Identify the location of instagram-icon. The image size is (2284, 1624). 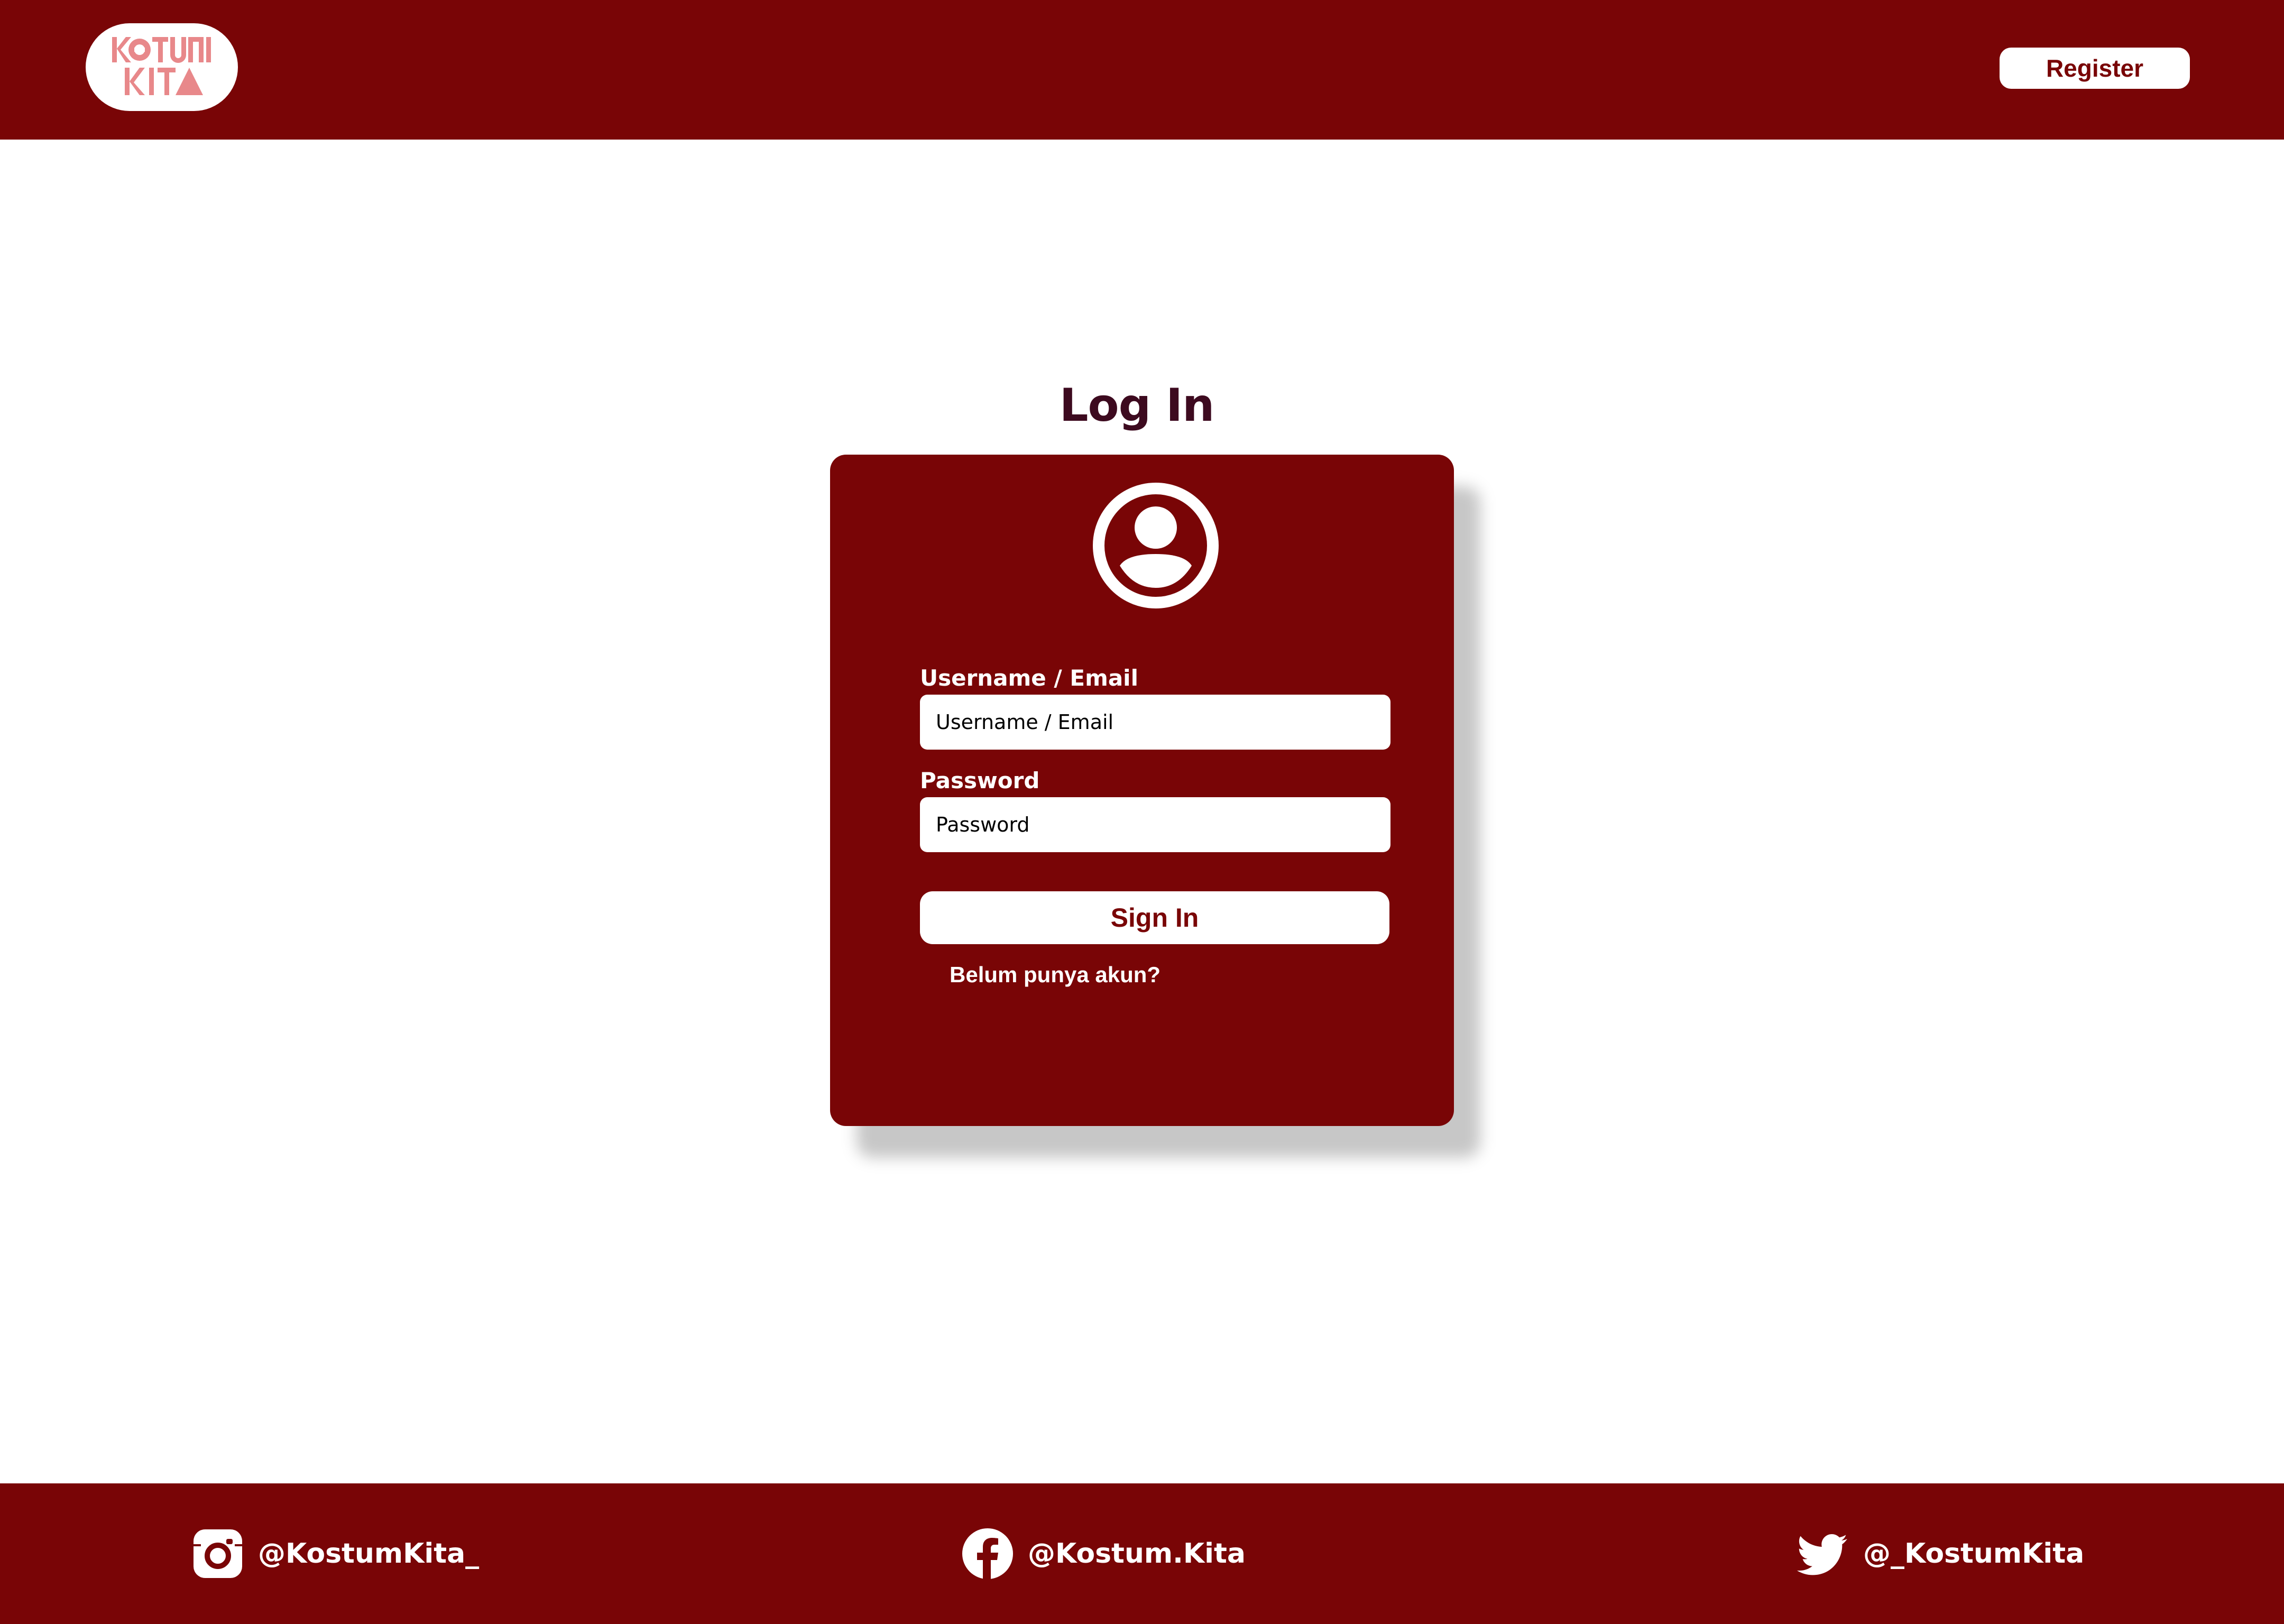
(218, 1553).